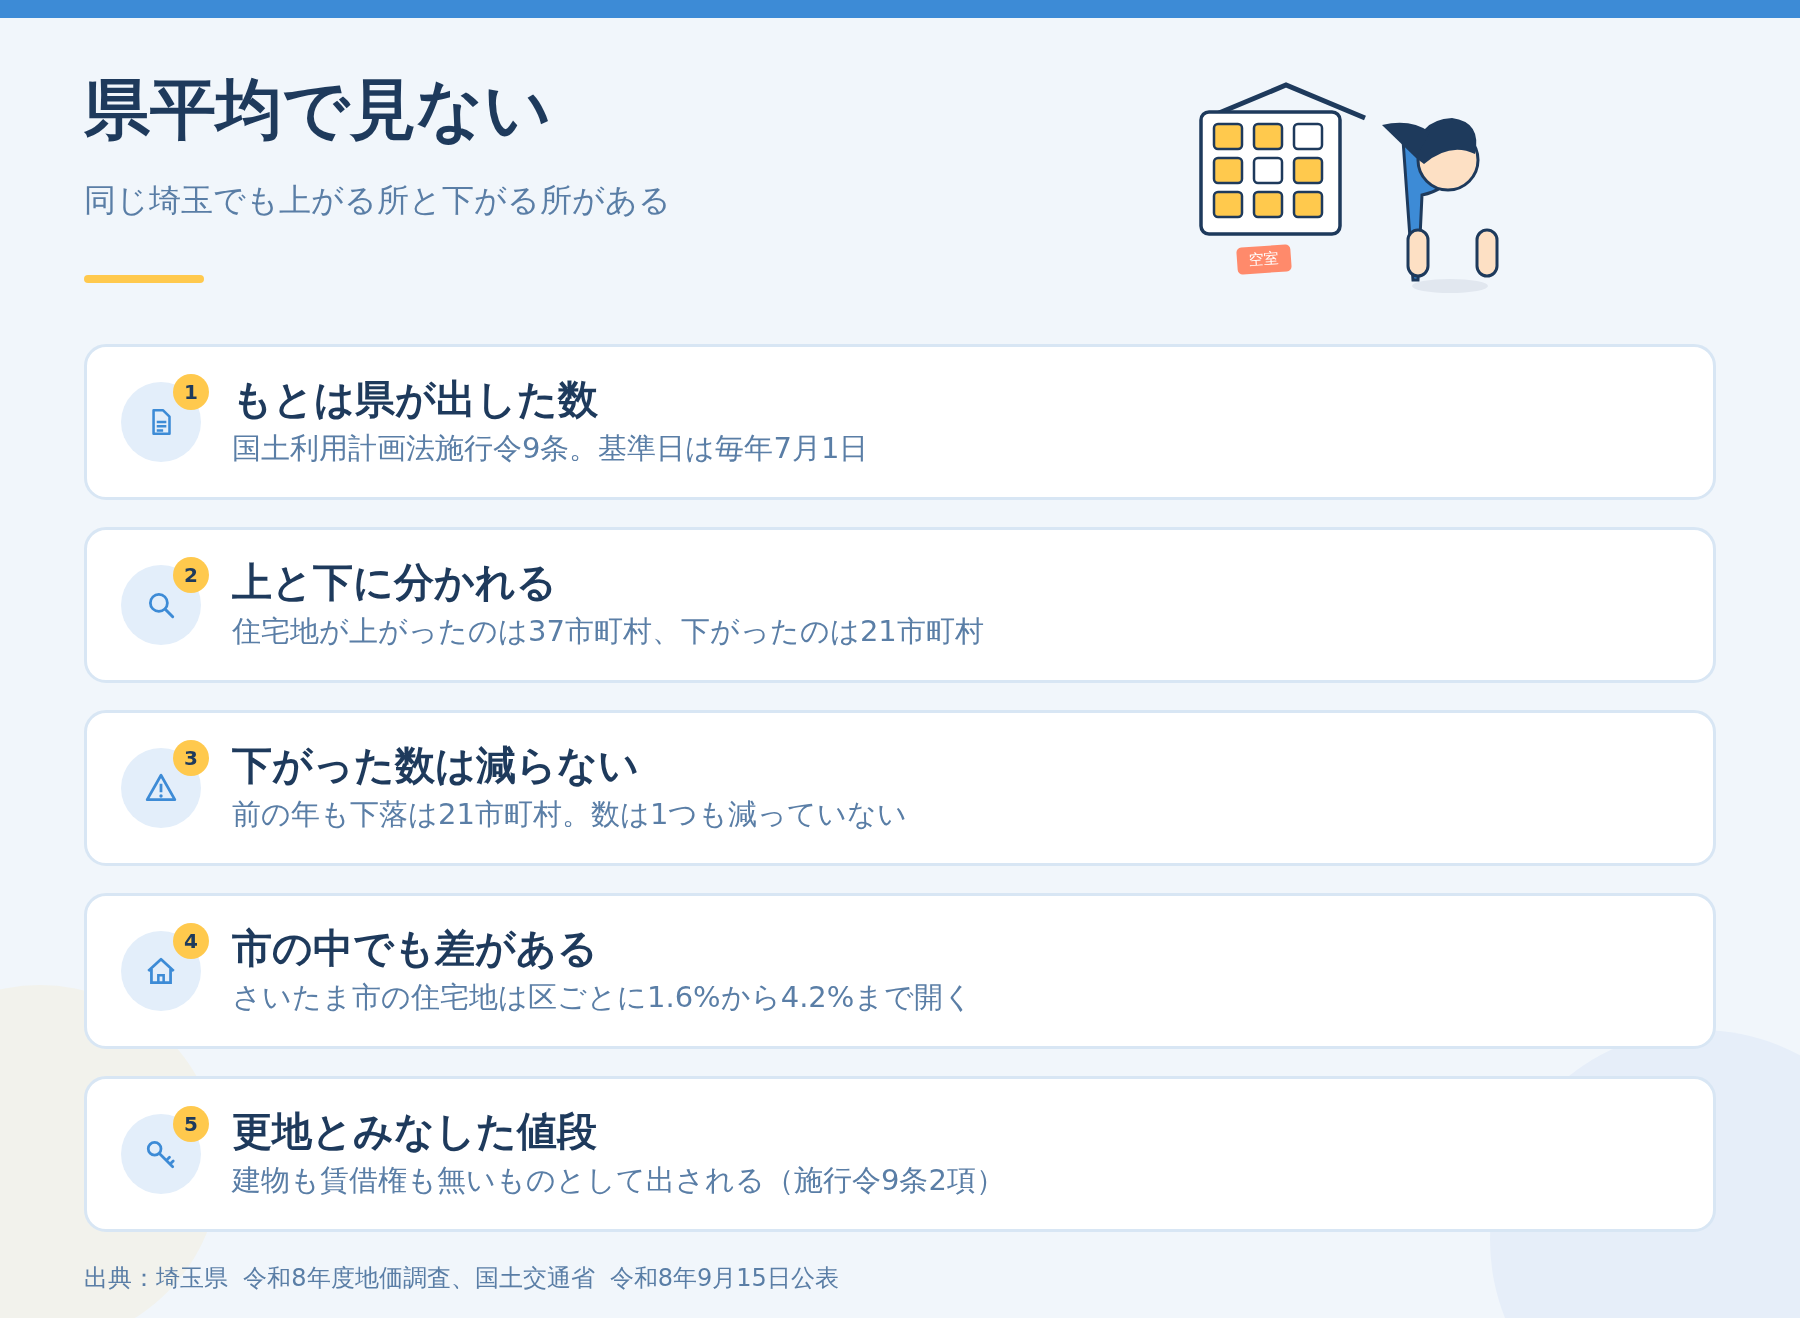  Describe the element at coordinates (191, 392) in the screenshot. I see `number-badge: 1` at that location.